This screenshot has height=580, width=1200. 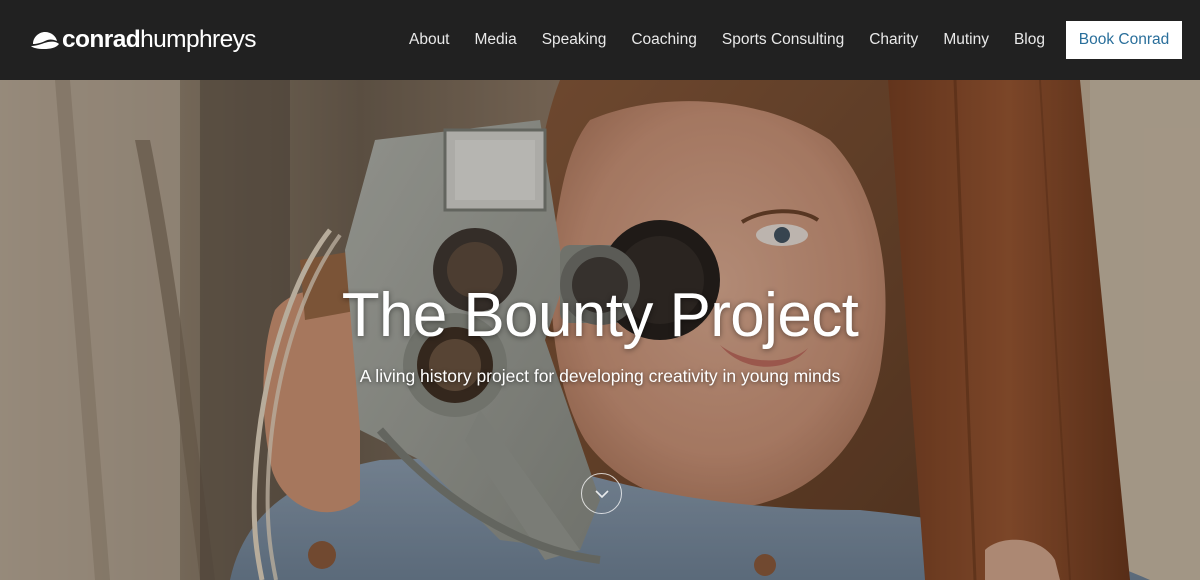 I want to click on hat-icon, so click(x=45, y=40).